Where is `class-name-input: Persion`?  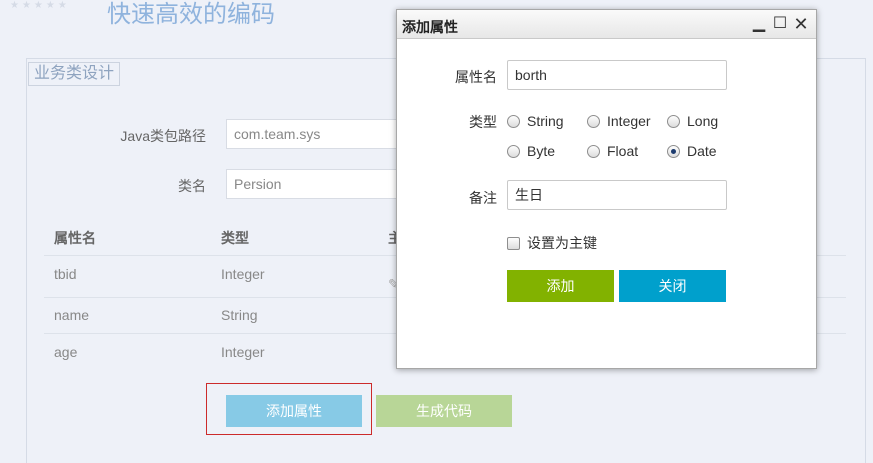
class-name-input: Persion is located at coordinates (316, 184).